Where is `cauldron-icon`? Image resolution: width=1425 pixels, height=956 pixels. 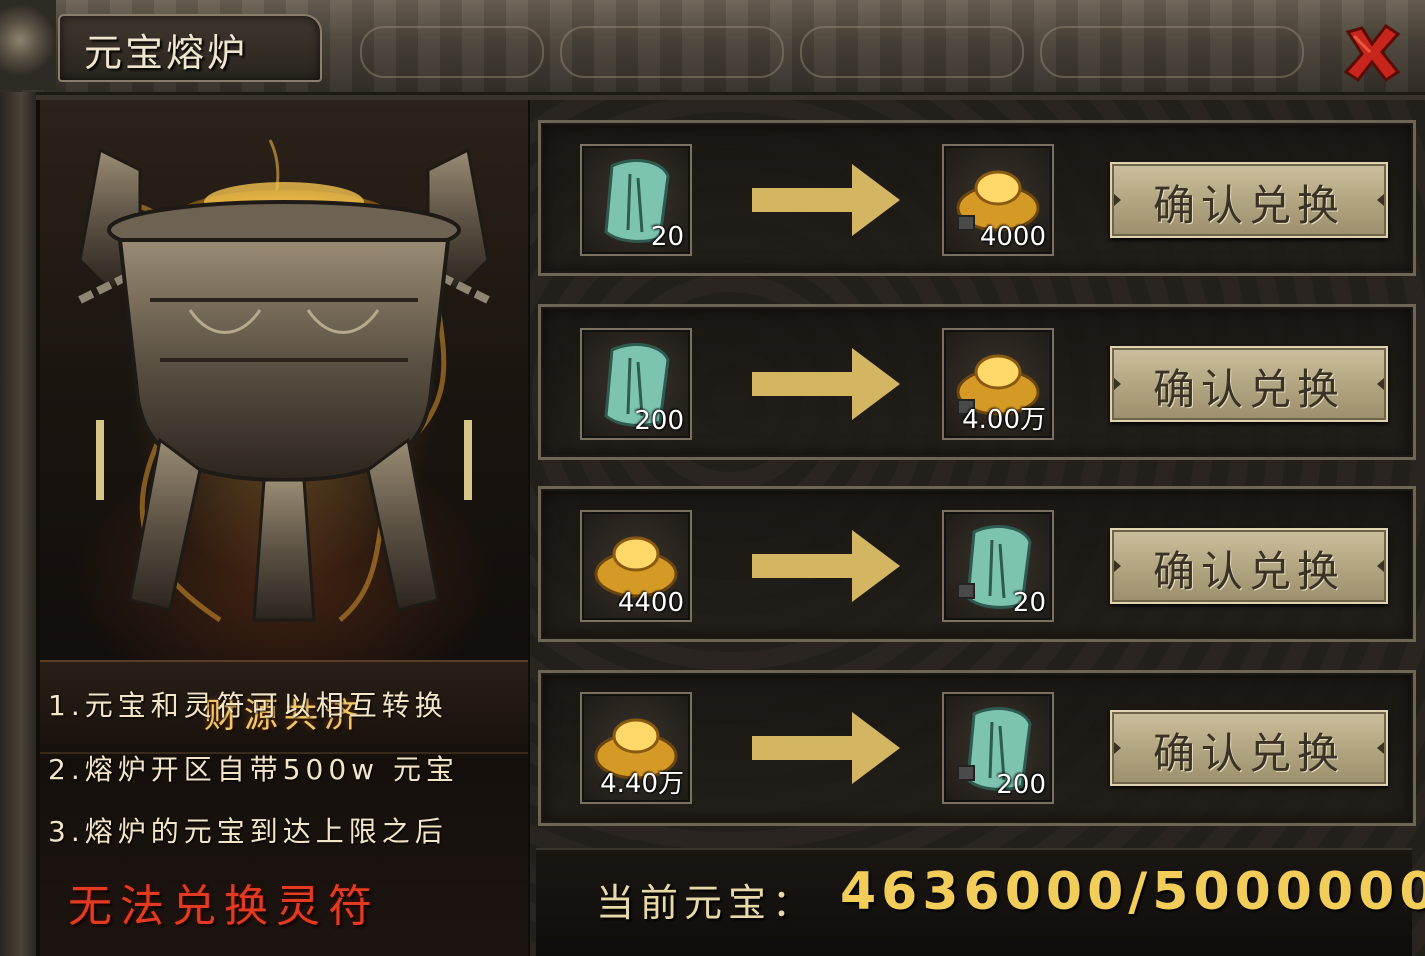 cauldron-icon is located at coordinates (284, 381).